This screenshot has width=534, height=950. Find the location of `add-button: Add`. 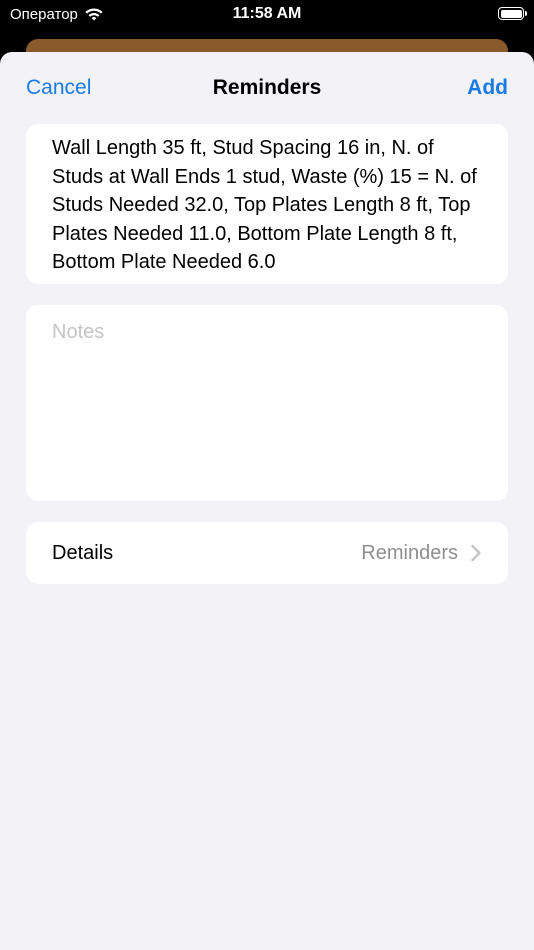

add-button: Add is located at coordinates (487, 88).